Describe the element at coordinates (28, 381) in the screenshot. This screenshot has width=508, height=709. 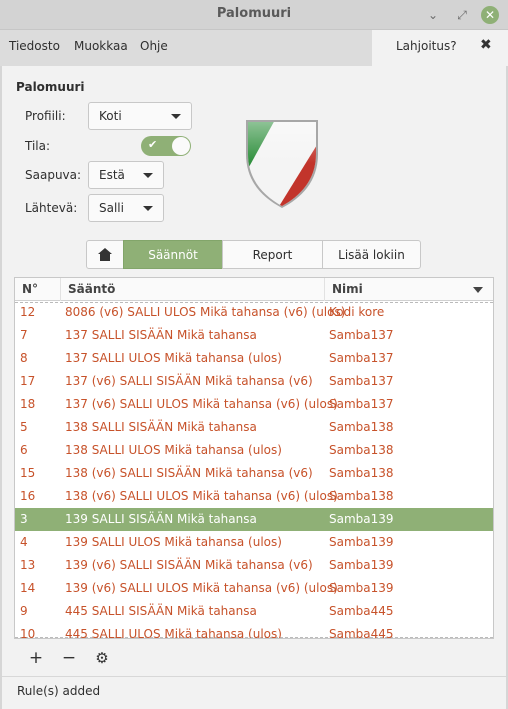
I see `row-number: 17` at that location.